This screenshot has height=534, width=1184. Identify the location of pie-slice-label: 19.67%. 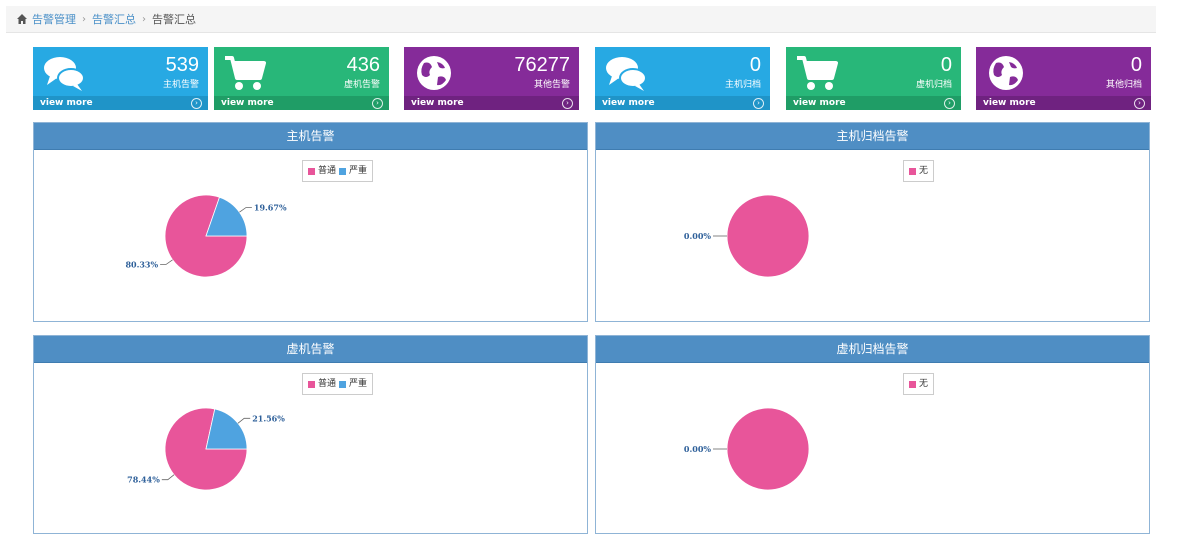
(270, 208).